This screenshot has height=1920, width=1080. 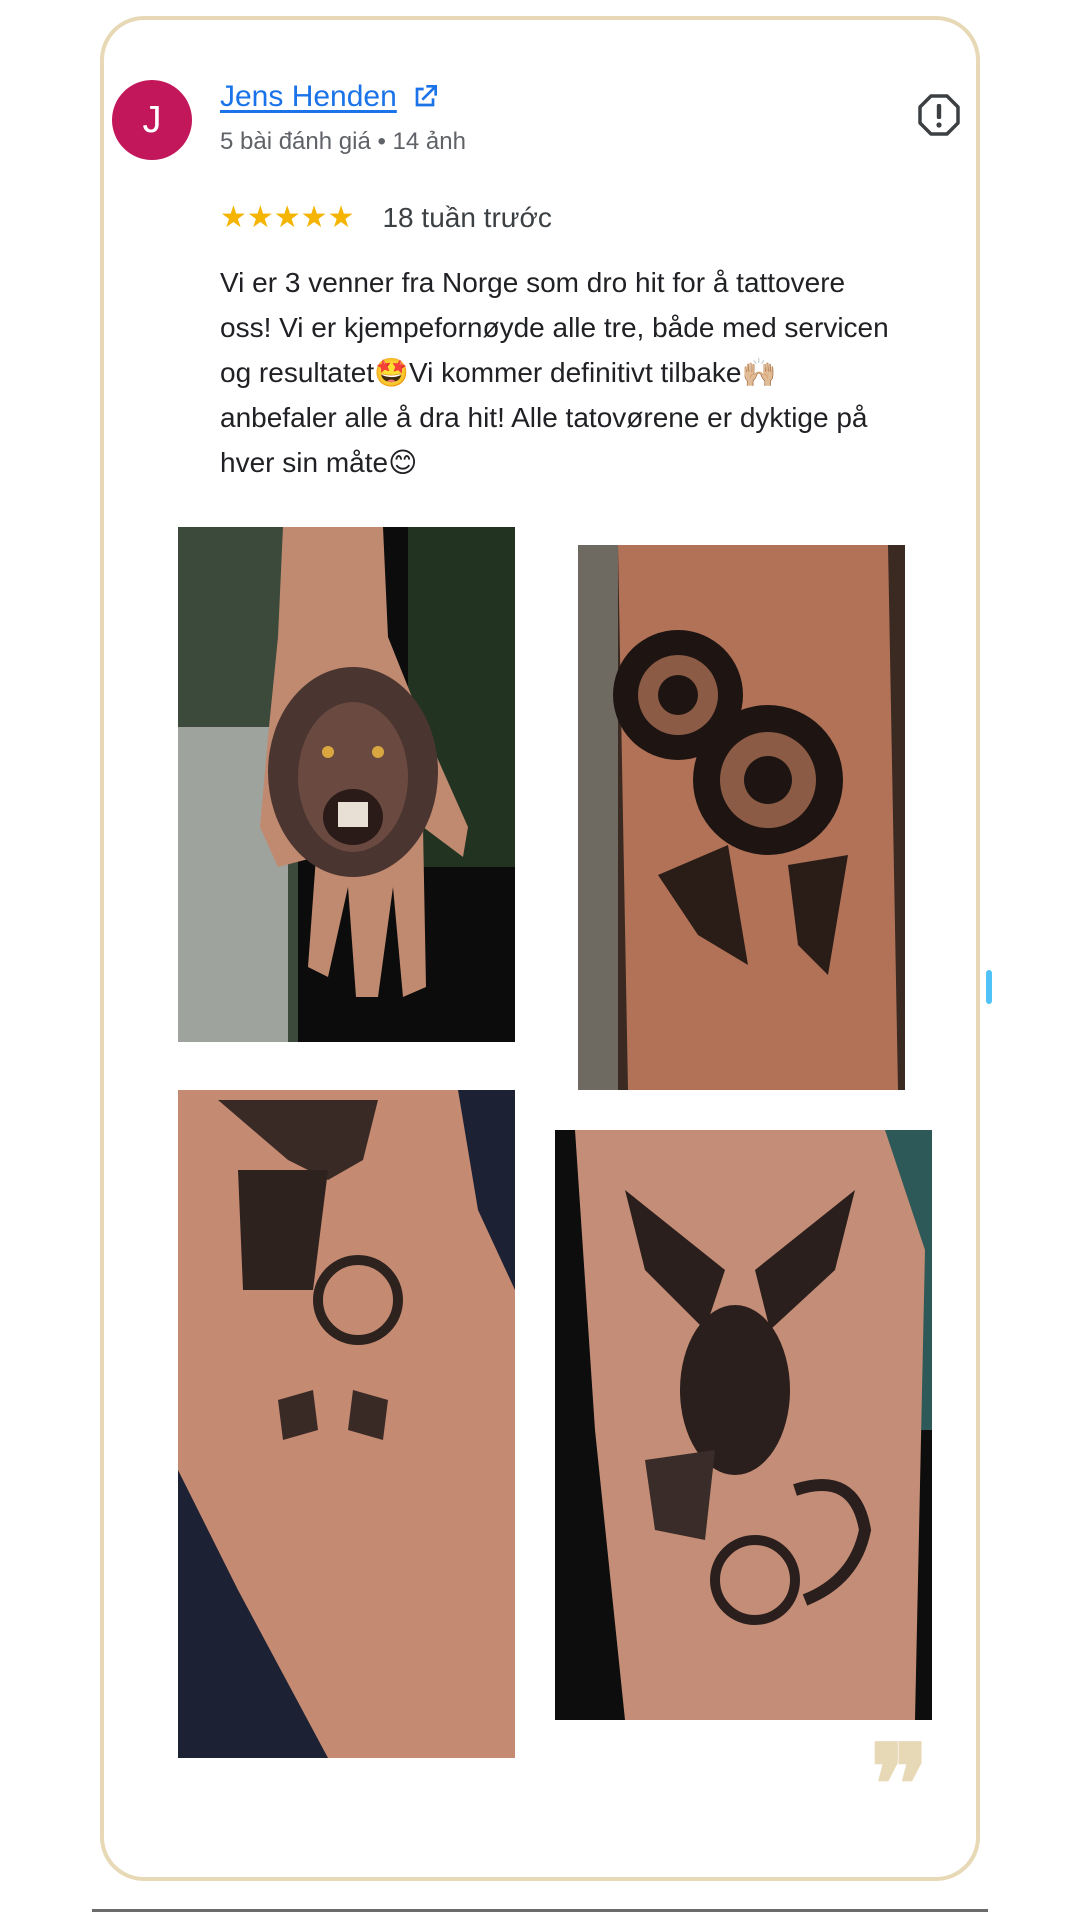 I want to click on avatar-letter: J, so click(x=152, y=119).